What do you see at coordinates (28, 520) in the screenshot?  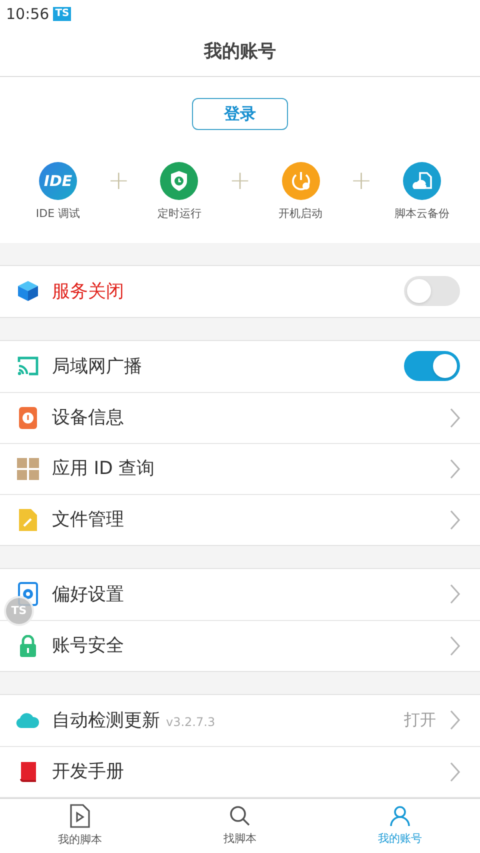 I see `wrench-file-icon` at bounding box center [28, 520].